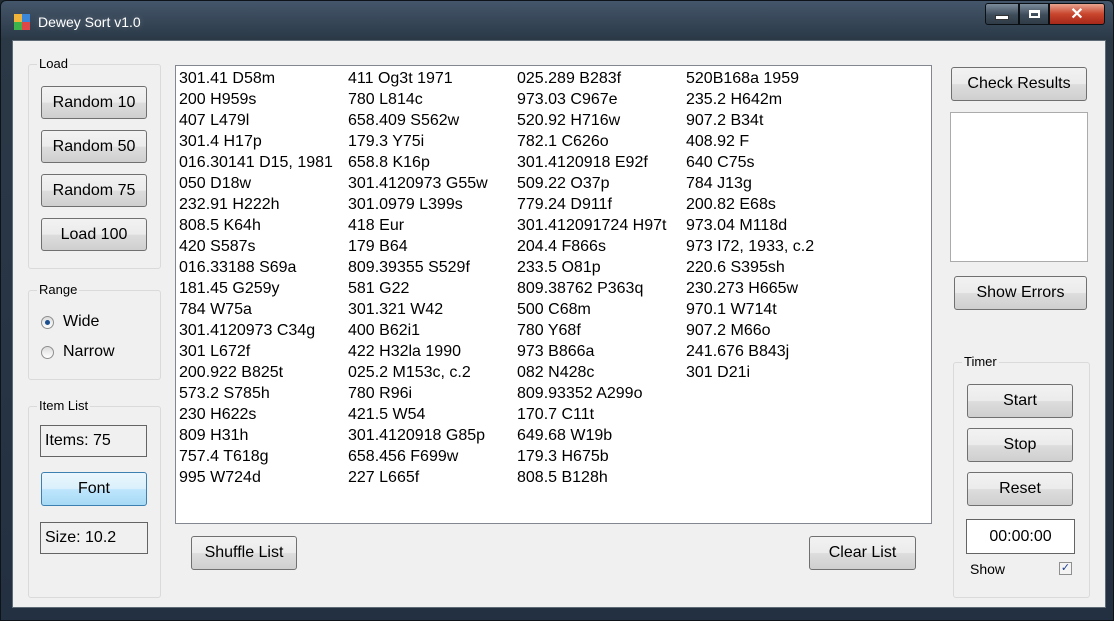  What do you see at coordinates (418, 78) in the screenshot?
I see `list-item: 411 Og3t 1971` at bounding box center [418, 78].